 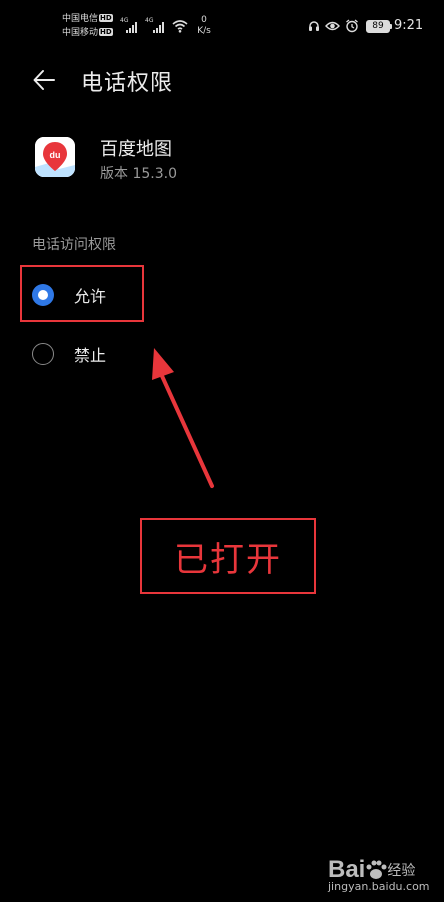 What do you see at coordinates (106, 18) in the screenshot?
I see `hd-badge-1: HD` at bounding box center [106, 18].